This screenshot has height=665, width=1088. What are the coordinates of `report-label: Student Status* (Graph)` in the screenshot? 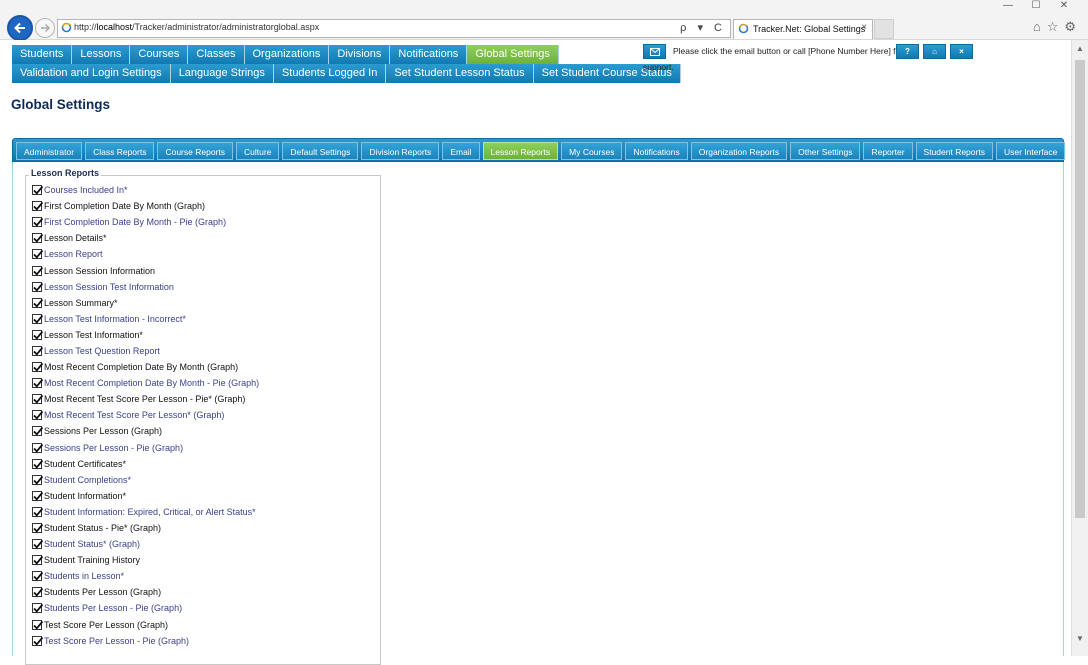 It's located at (92, 544).